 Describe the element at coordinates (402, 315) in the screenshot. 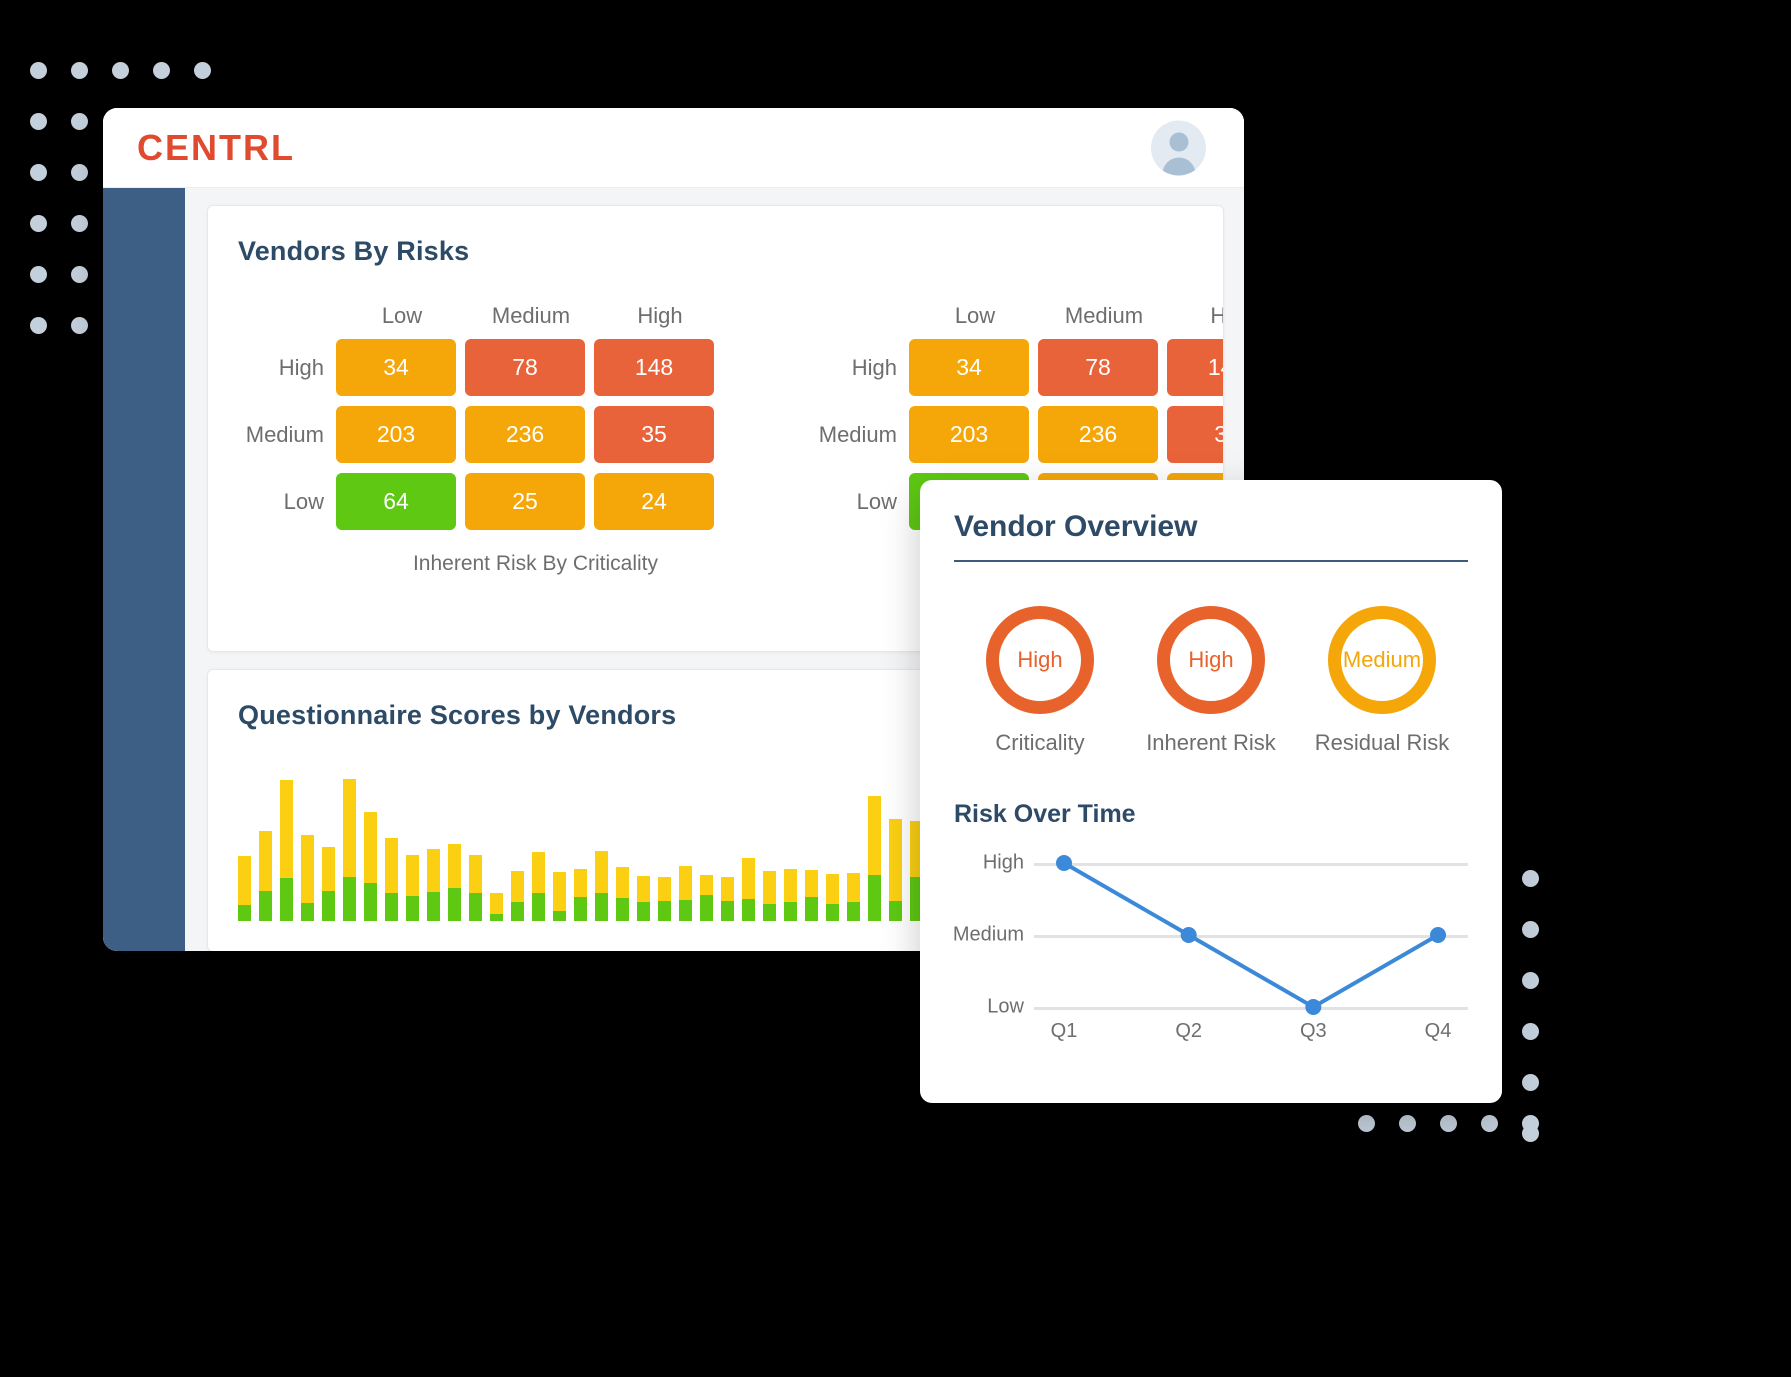

I see `matrix-column-header: Low` at that location.